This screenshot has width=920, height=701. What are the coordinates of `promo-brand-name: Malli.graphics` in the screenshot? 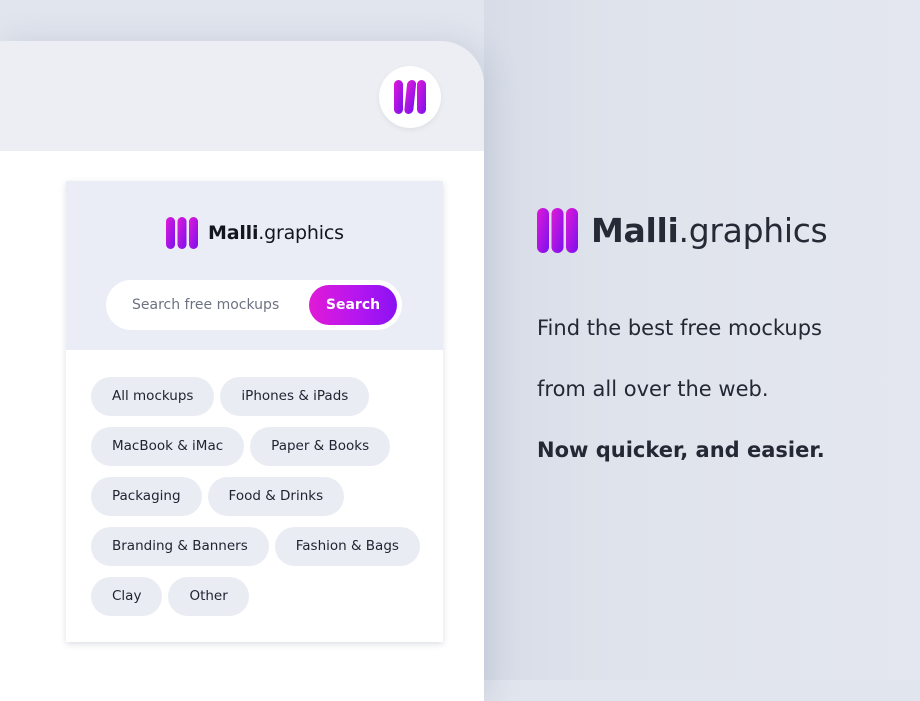 It's located at (709, 230).